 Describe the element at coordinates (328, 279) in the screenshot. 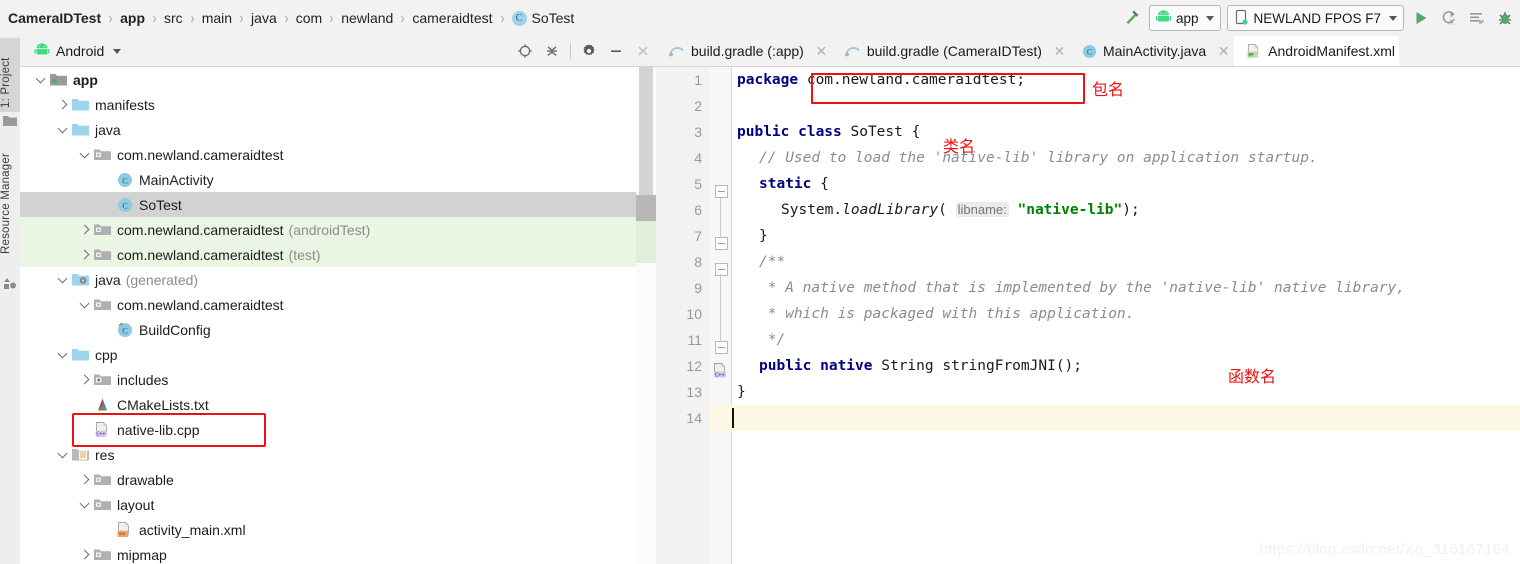

I see `tree-node-java: java (generated)` at that location.